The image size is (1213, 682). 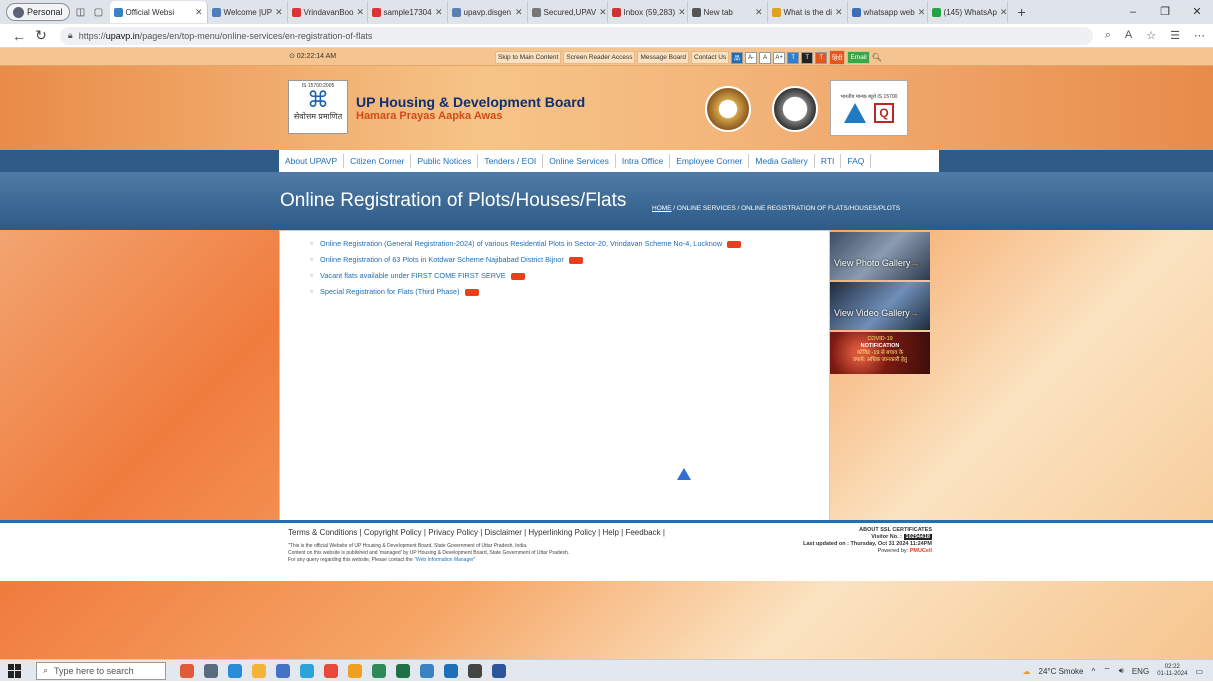 I want to click on edge-icon, so click(x=235, y=670).